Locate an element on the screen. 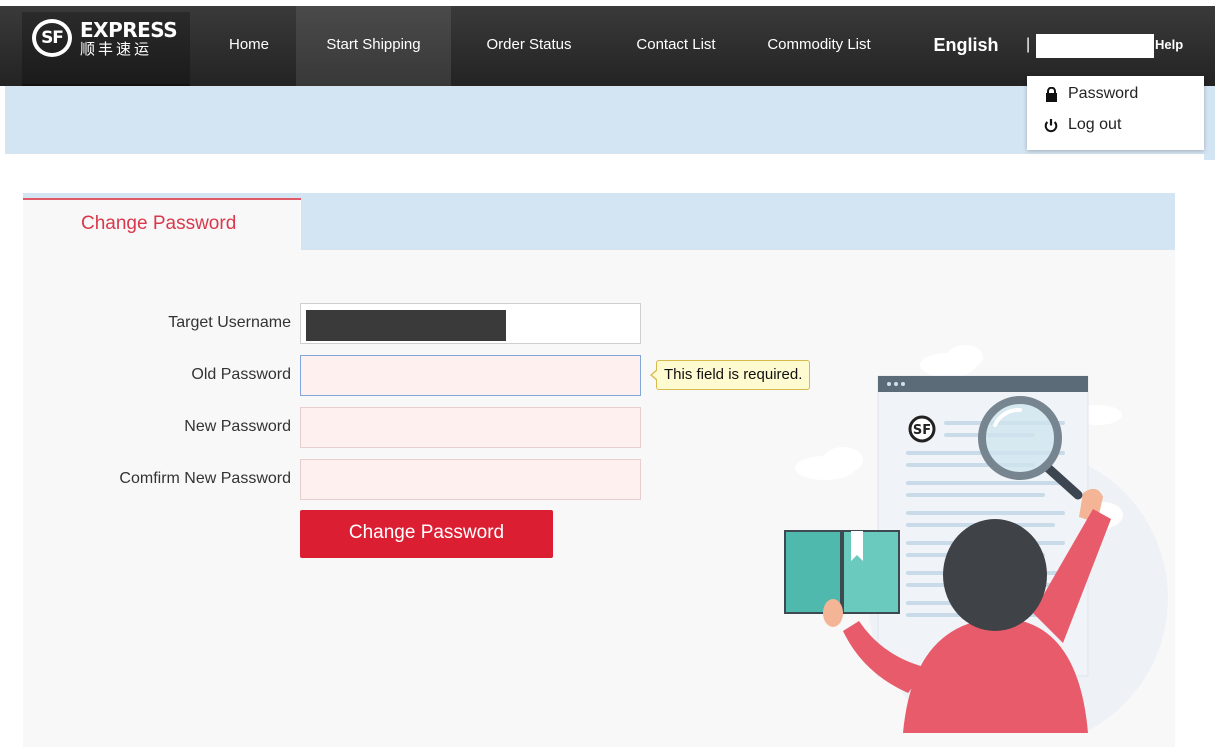 The width and height of the screenshot is (1215, 747). language-selector: English is located at coordinates (966, 46).